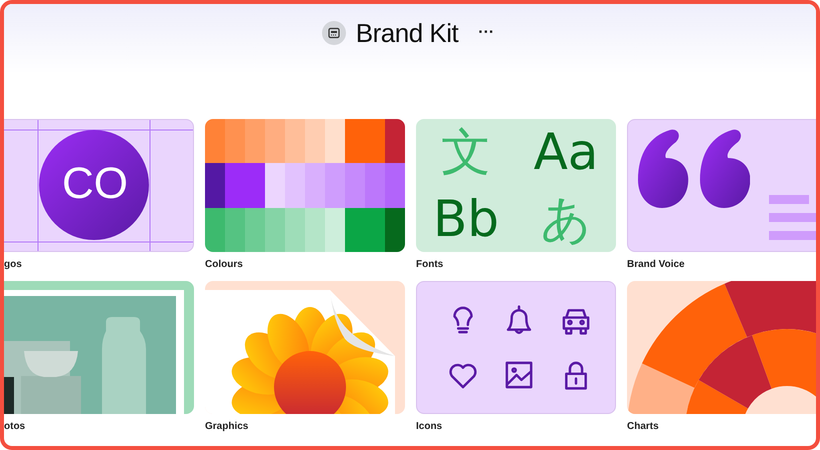 This screenshot has width=820, height=450. What do you see at coordinates (430, 265) in the screenshot?
I see `tile-label: Fonts` at bounding box center [430, 265].